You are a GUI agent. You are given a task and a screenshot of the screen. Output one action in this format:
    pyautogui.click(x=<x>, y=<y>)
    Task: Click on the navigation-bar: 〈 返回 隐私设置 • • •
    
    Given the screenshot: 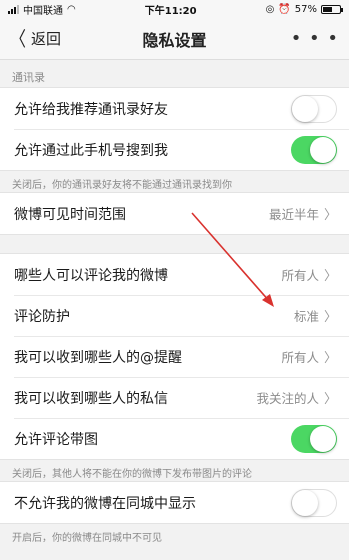 What is the action you would take?
    pyautogui.click(x=174, y=39)
    